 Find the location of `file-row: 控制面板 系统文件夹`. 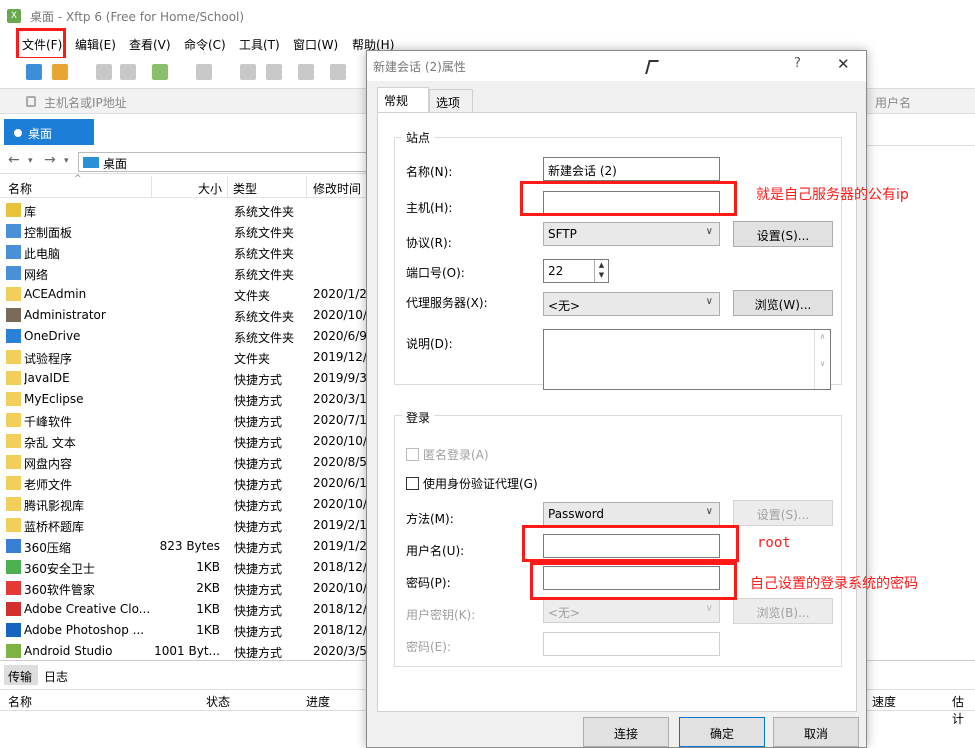

file-row: 控制面板 系统文件夹 is located at coordinates (185, 231).